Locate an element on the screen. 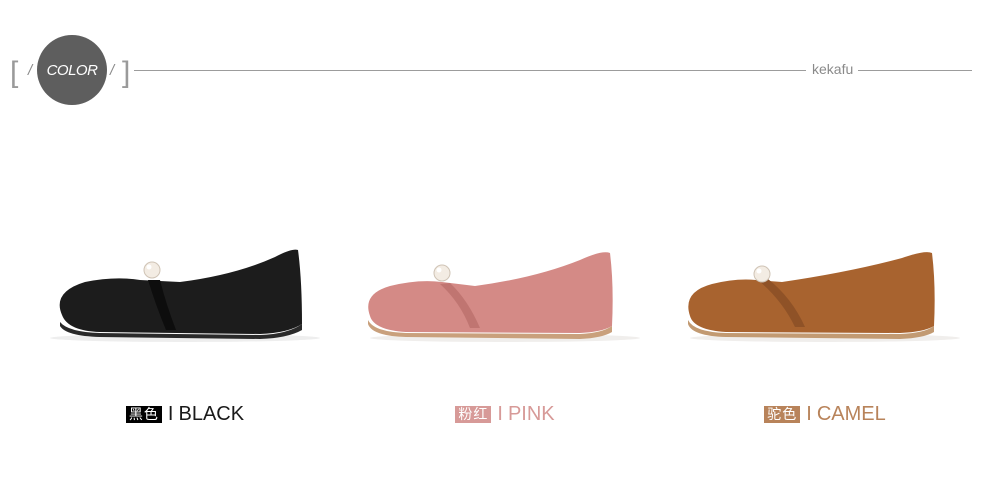  caption-black: 黑色 I BLACK is located at coordinates (185, 414).